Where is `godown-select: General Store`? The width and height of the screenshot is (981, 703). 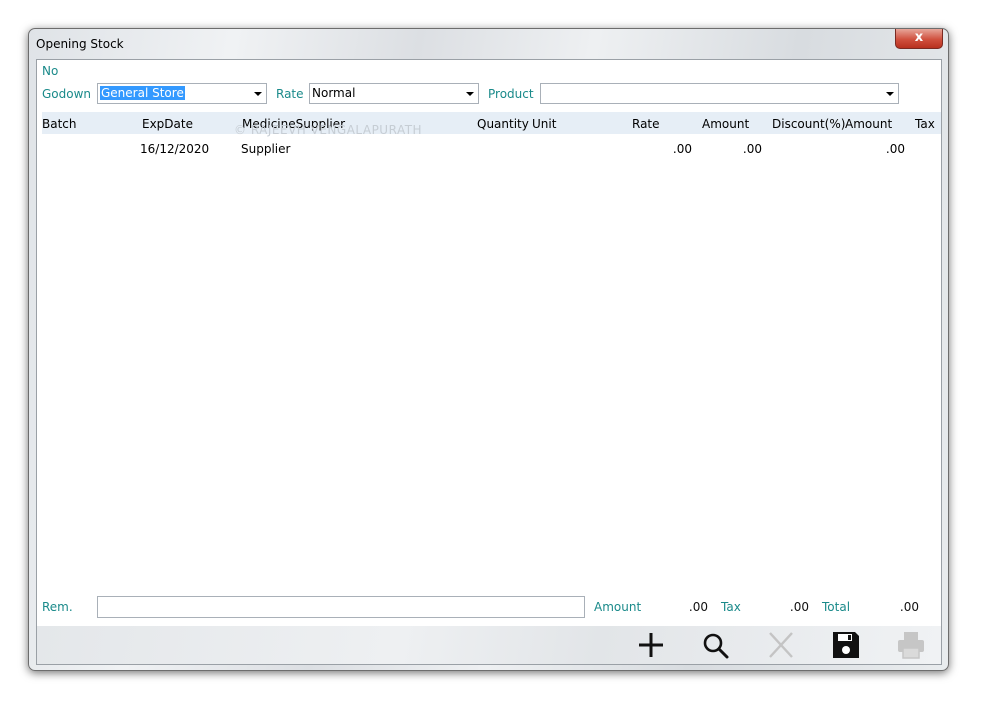 godown-select: General Store is located at coordinates (182, 93).